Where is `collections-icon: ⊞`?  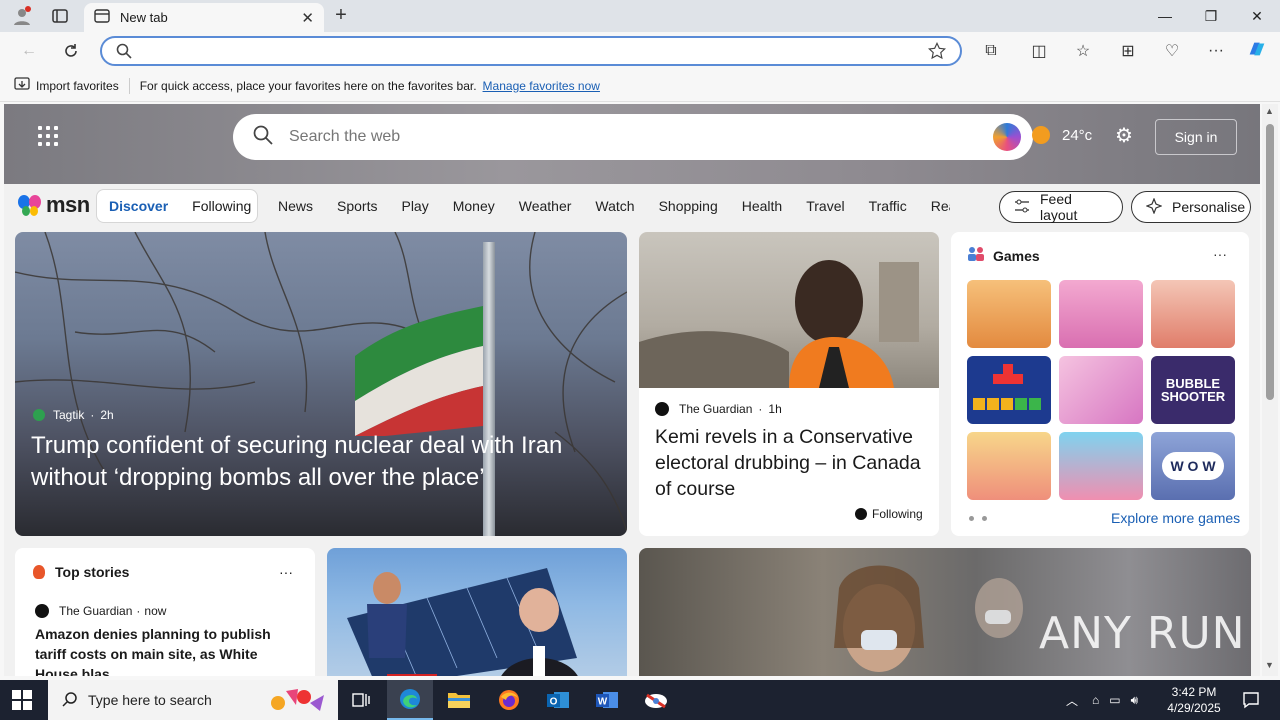 collections-icon: ⊞ is located at coordinates (1128, 51).